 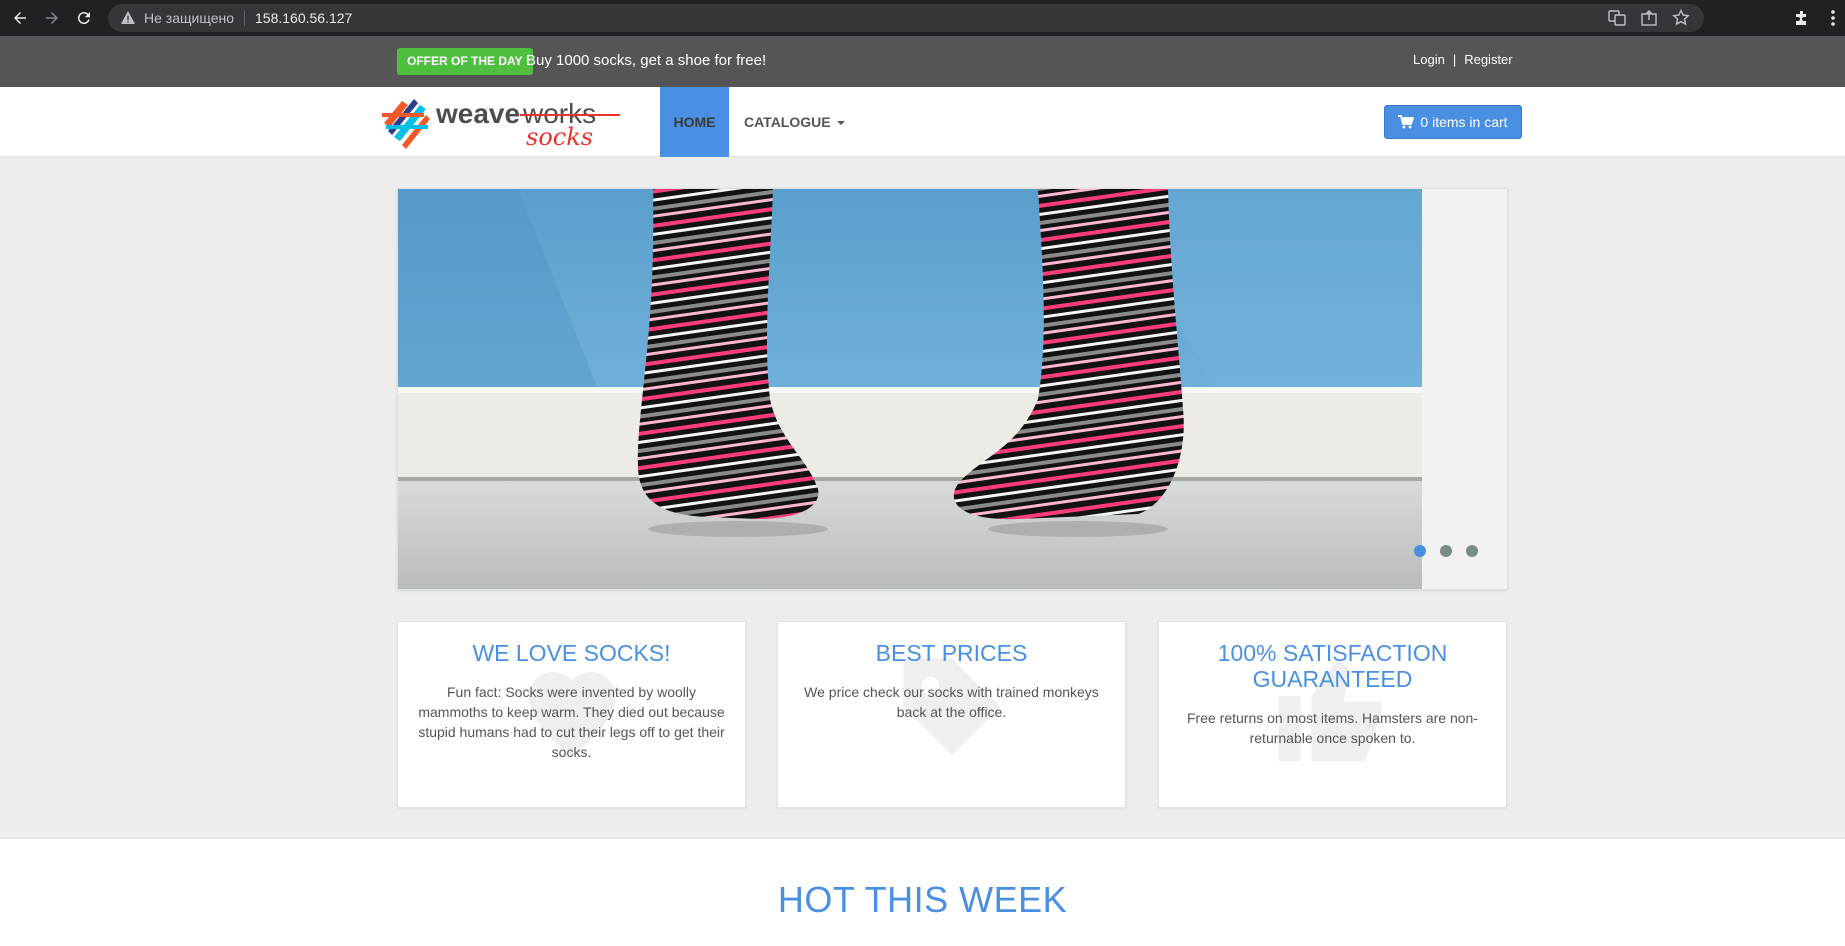 What do you see at coordinates (1833, 18) in the screenshot?
I see `browser-menu-icon` at bounding box center [1833, 18].